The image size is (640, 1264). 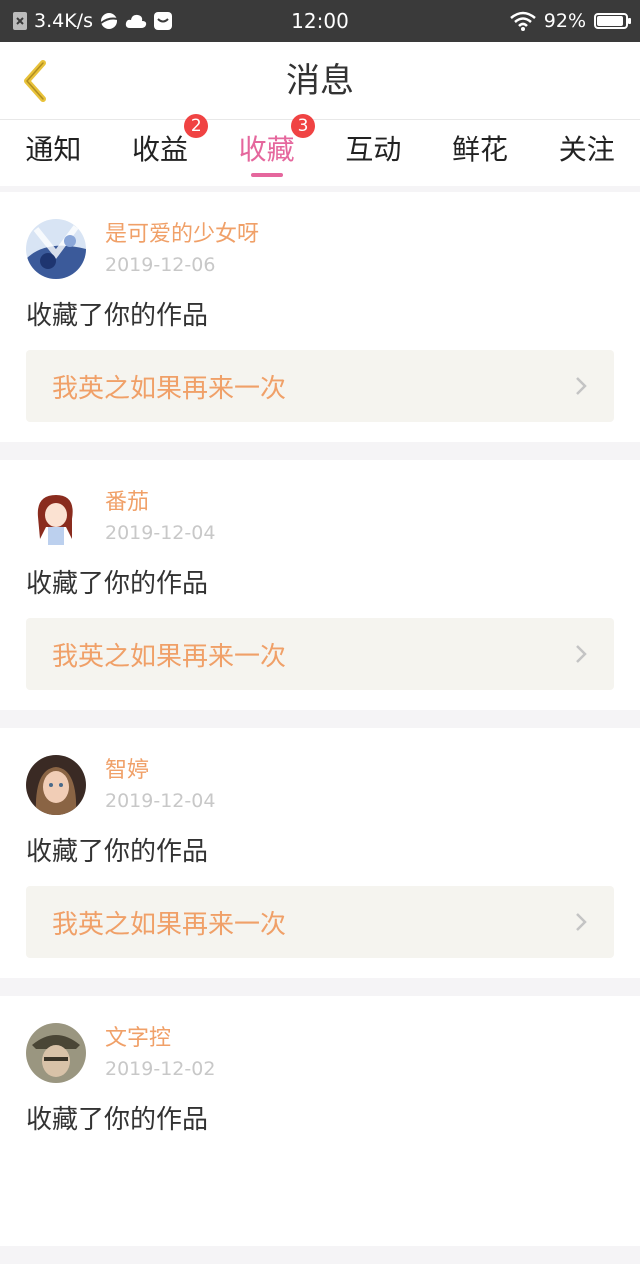 I want to click on status-bar-left: 3.4K/s, so click(x=92, y=21).